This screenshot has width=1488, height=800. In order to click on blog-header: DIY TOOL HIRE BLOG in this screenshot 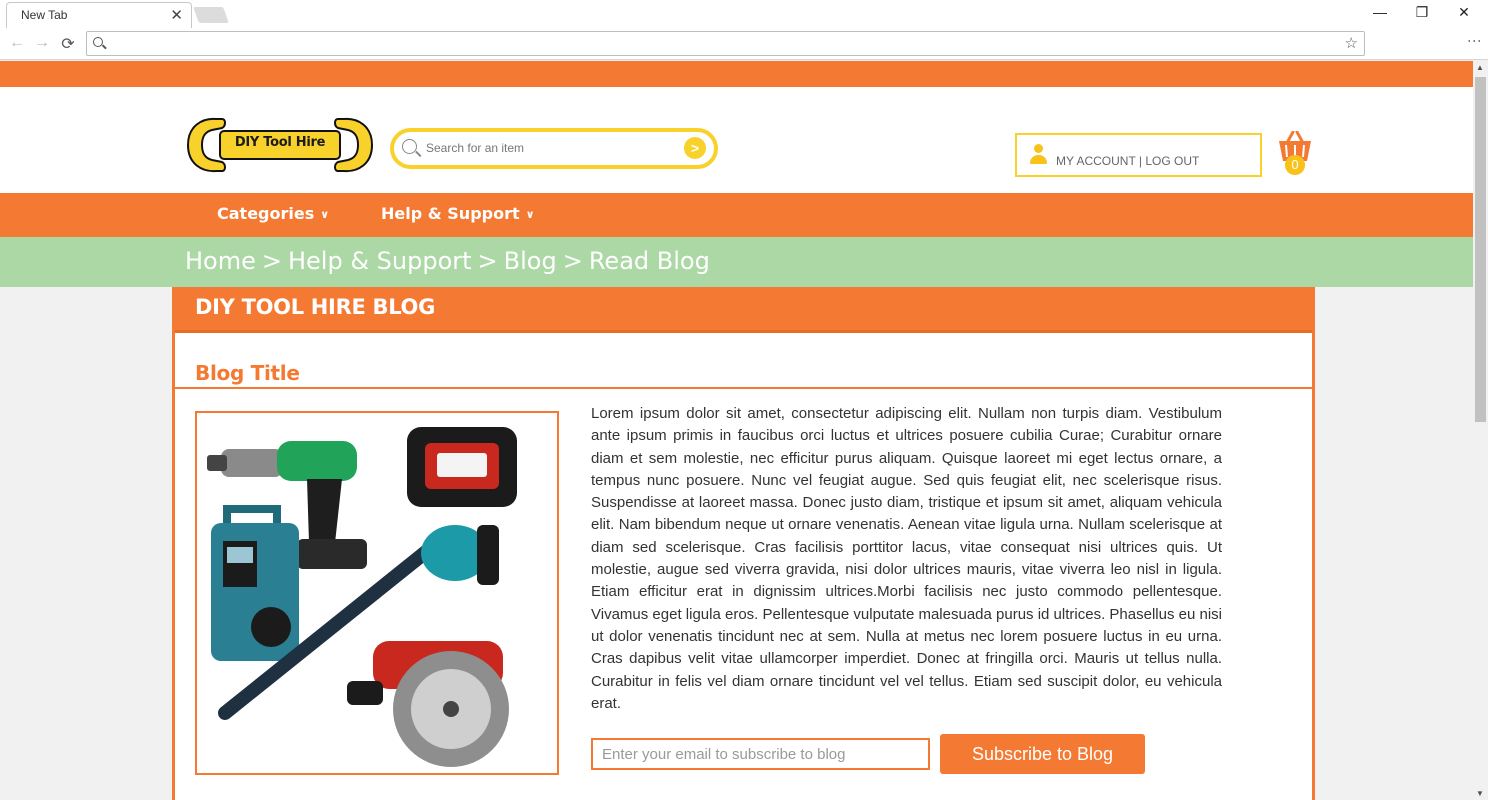, I will do `click(743, 310)`.